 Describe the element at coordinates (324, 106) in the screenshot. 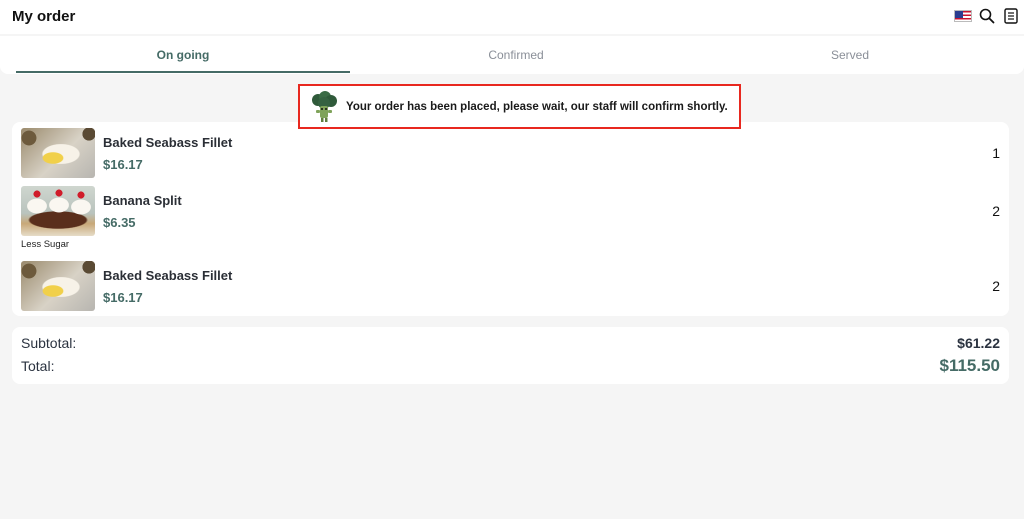

I see `broccoli-mascot-icon` at that location.